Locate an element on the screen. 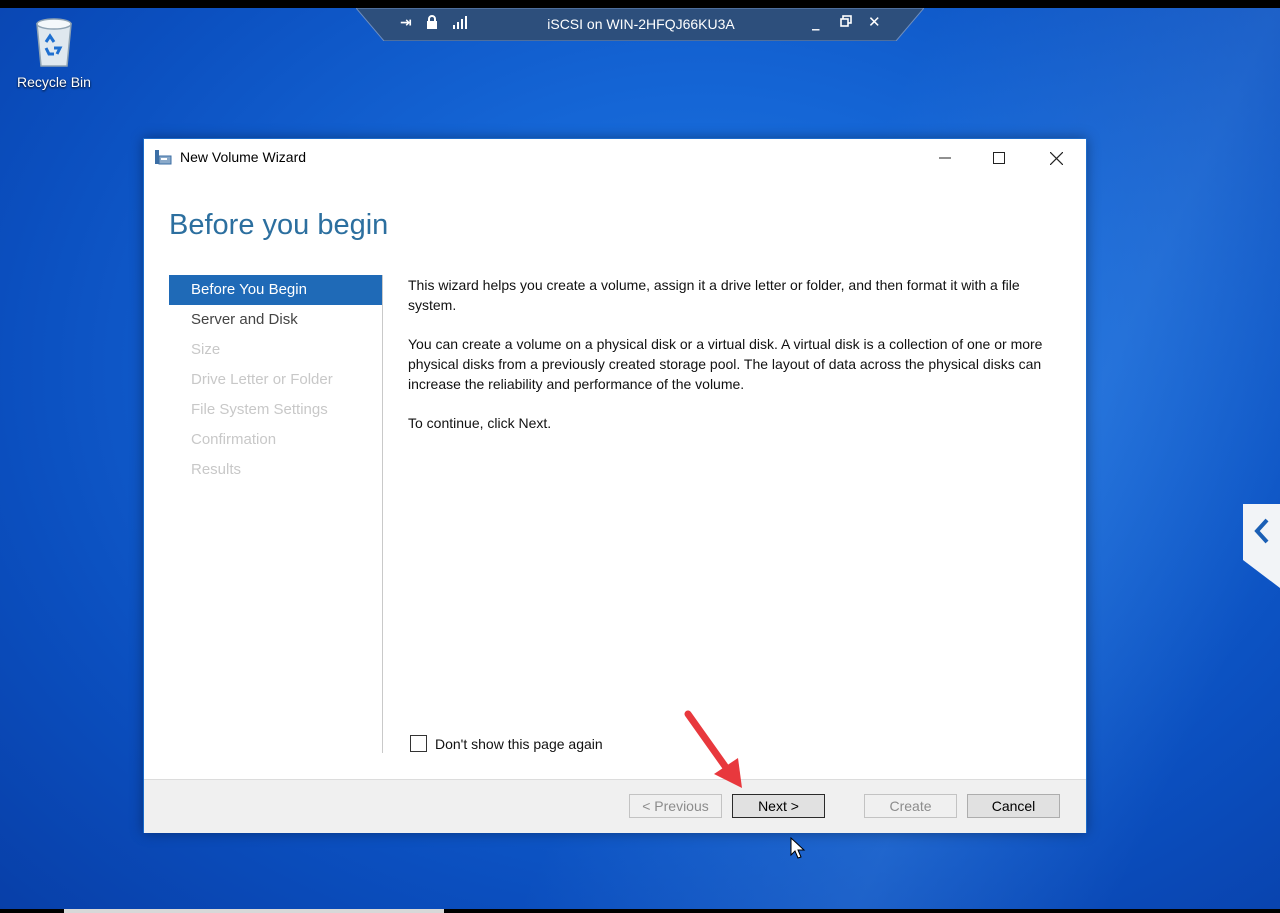 Image resolution: width=1280 pixels, height=913 pixels. next-button: Next > is located at coordinates (778, 806).